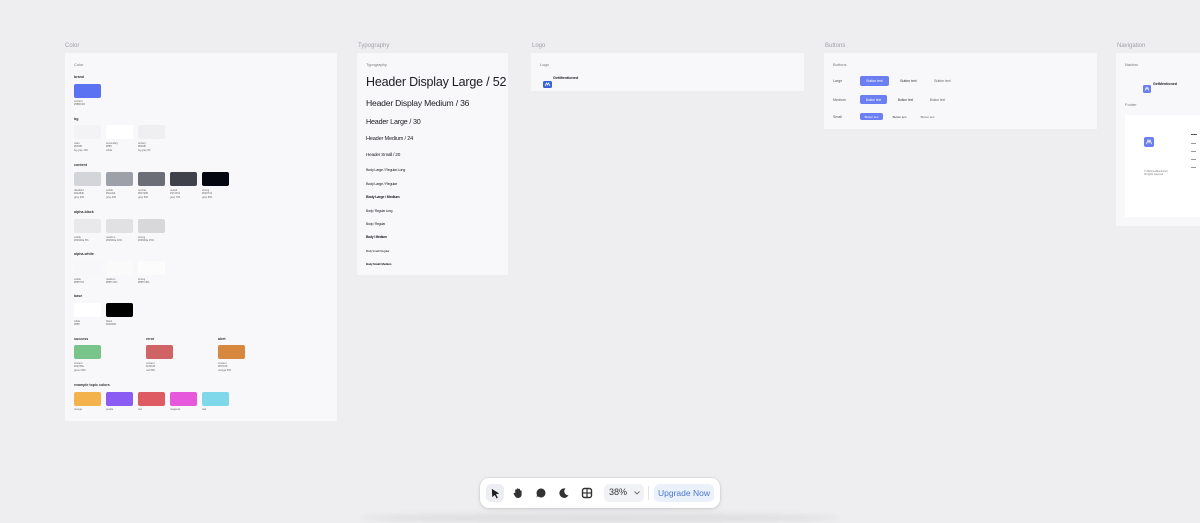 This screenshot has width=1200, height=523. What do you see at coordinates (215, 399) in the screenshot?
I see `topic-swatch-teal` at bounding box center [215, 399].